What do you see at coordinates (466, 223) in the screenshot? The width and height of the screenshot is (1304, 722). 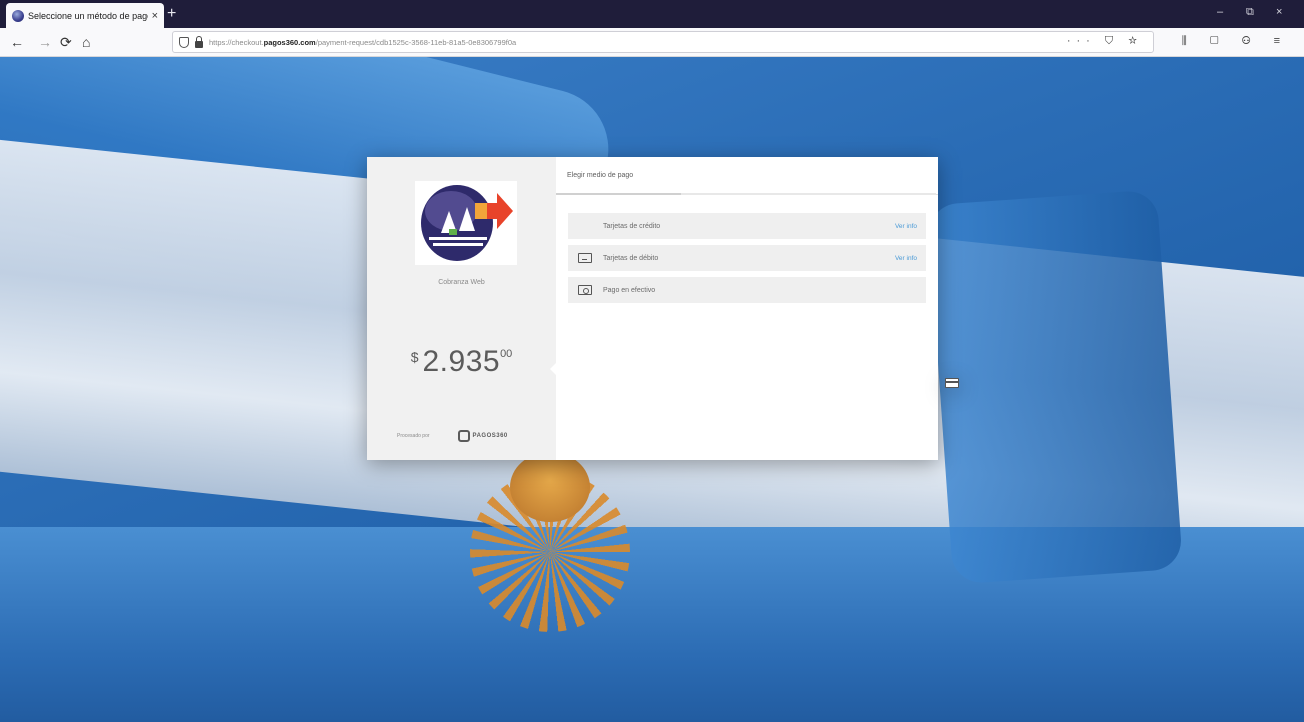 I see `merchant-logo` at bounding box center [466, 223].